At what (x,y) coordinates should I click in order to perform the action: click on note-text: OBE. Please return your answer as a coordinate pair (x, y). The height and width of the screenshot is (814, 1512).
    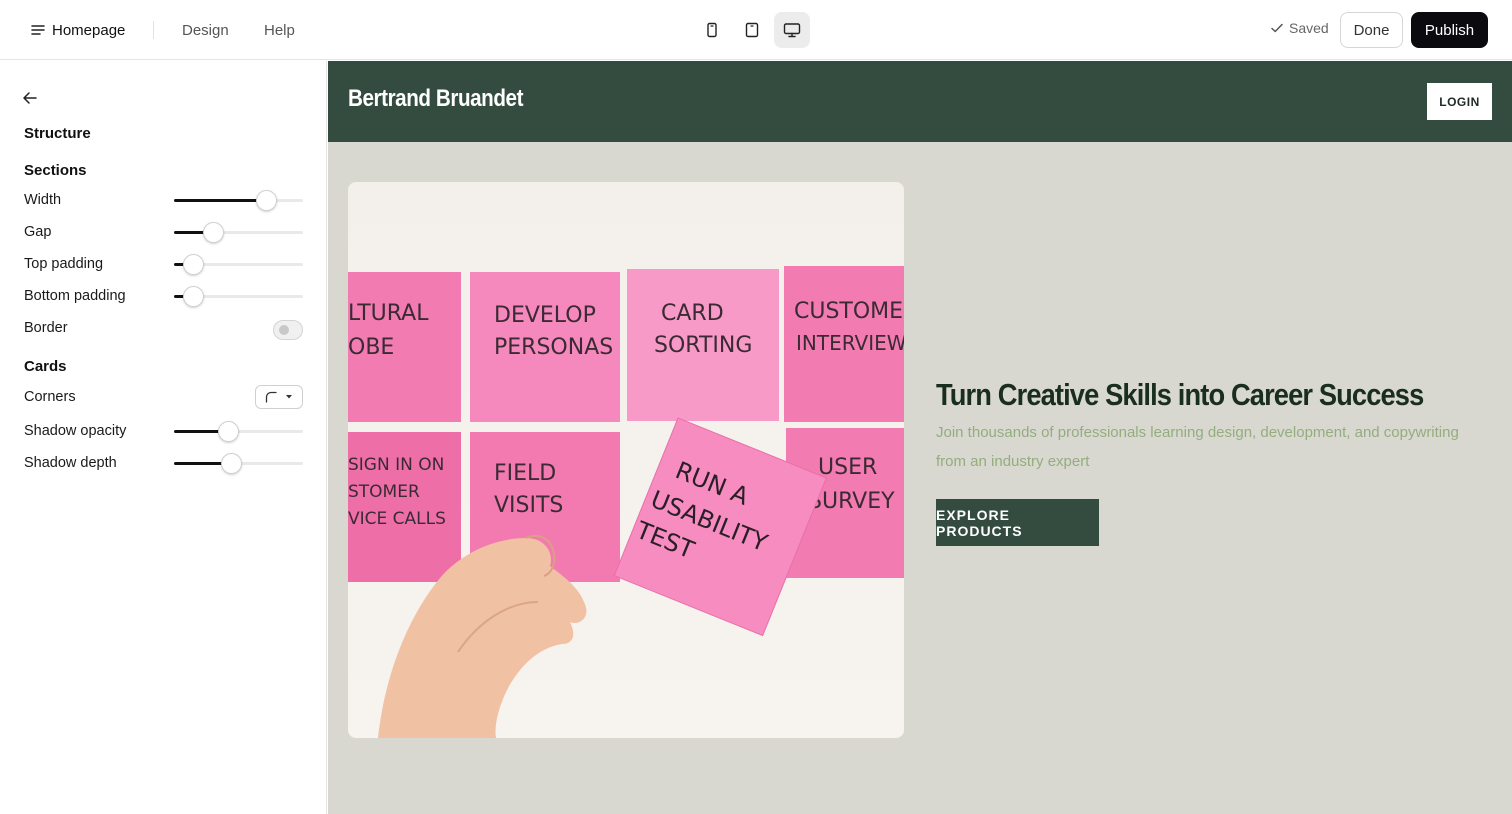
    Looking at the image, I should click on (371, 347).